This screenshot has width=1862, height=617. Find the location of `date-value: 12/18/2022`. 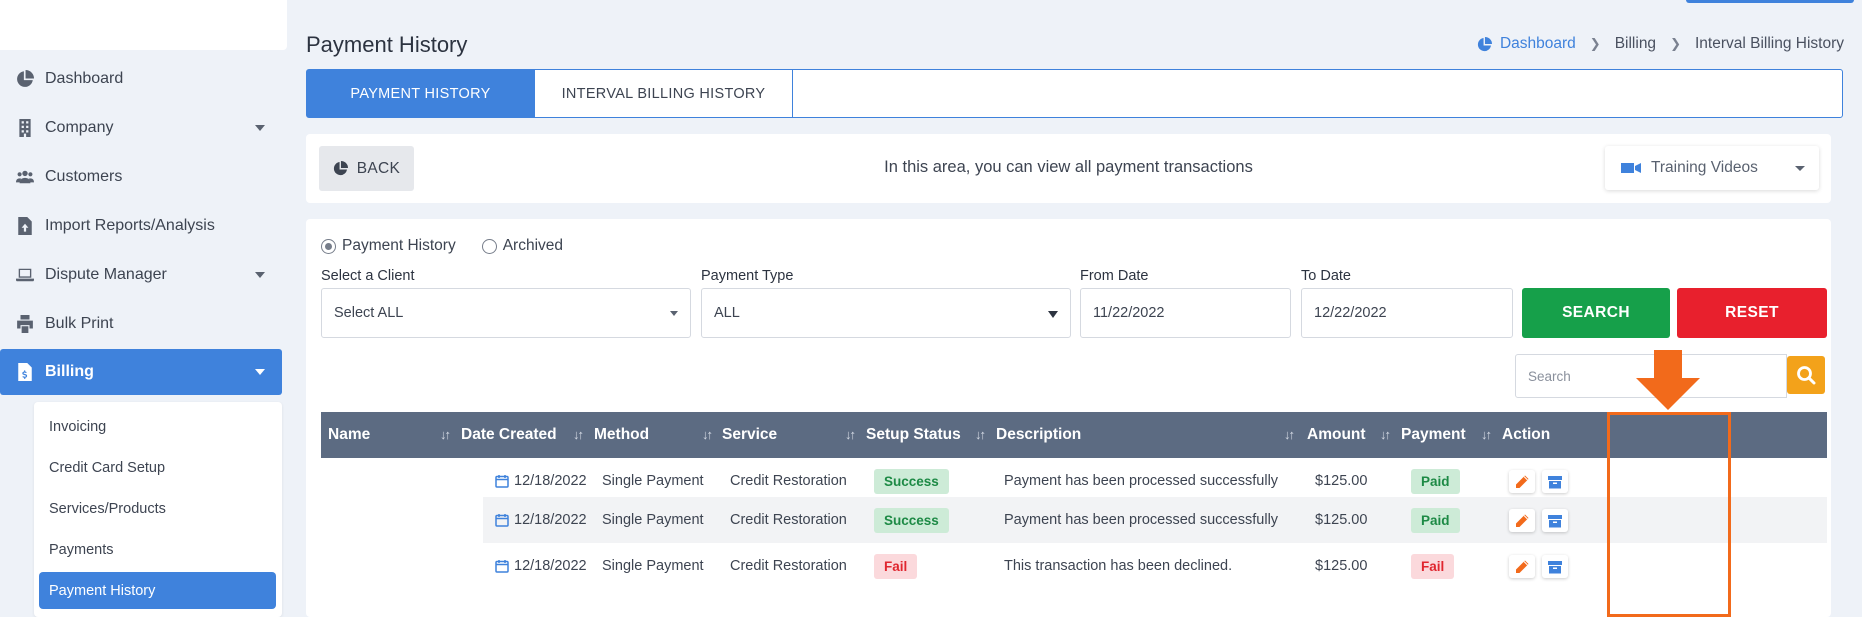

date-value: 12/18/2022 is located at coordinates (550, 481).